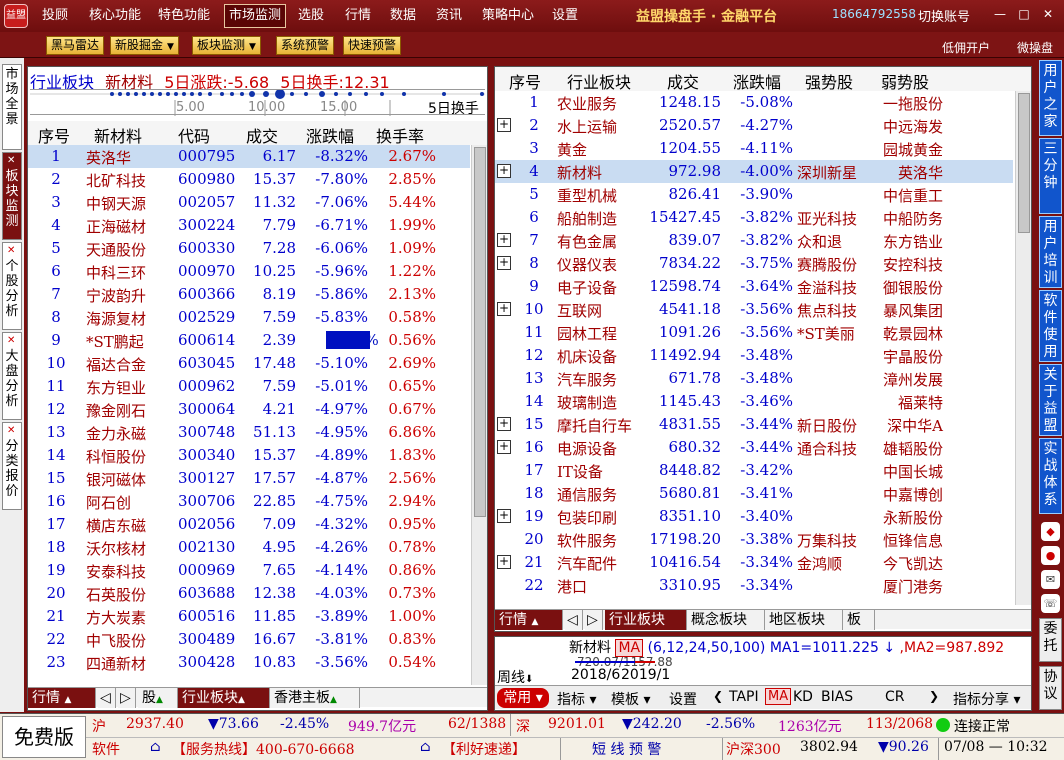 The height and width of the screenshot is (760, 1064). I want to click on menu-settings: 设置, so click(565, 16).